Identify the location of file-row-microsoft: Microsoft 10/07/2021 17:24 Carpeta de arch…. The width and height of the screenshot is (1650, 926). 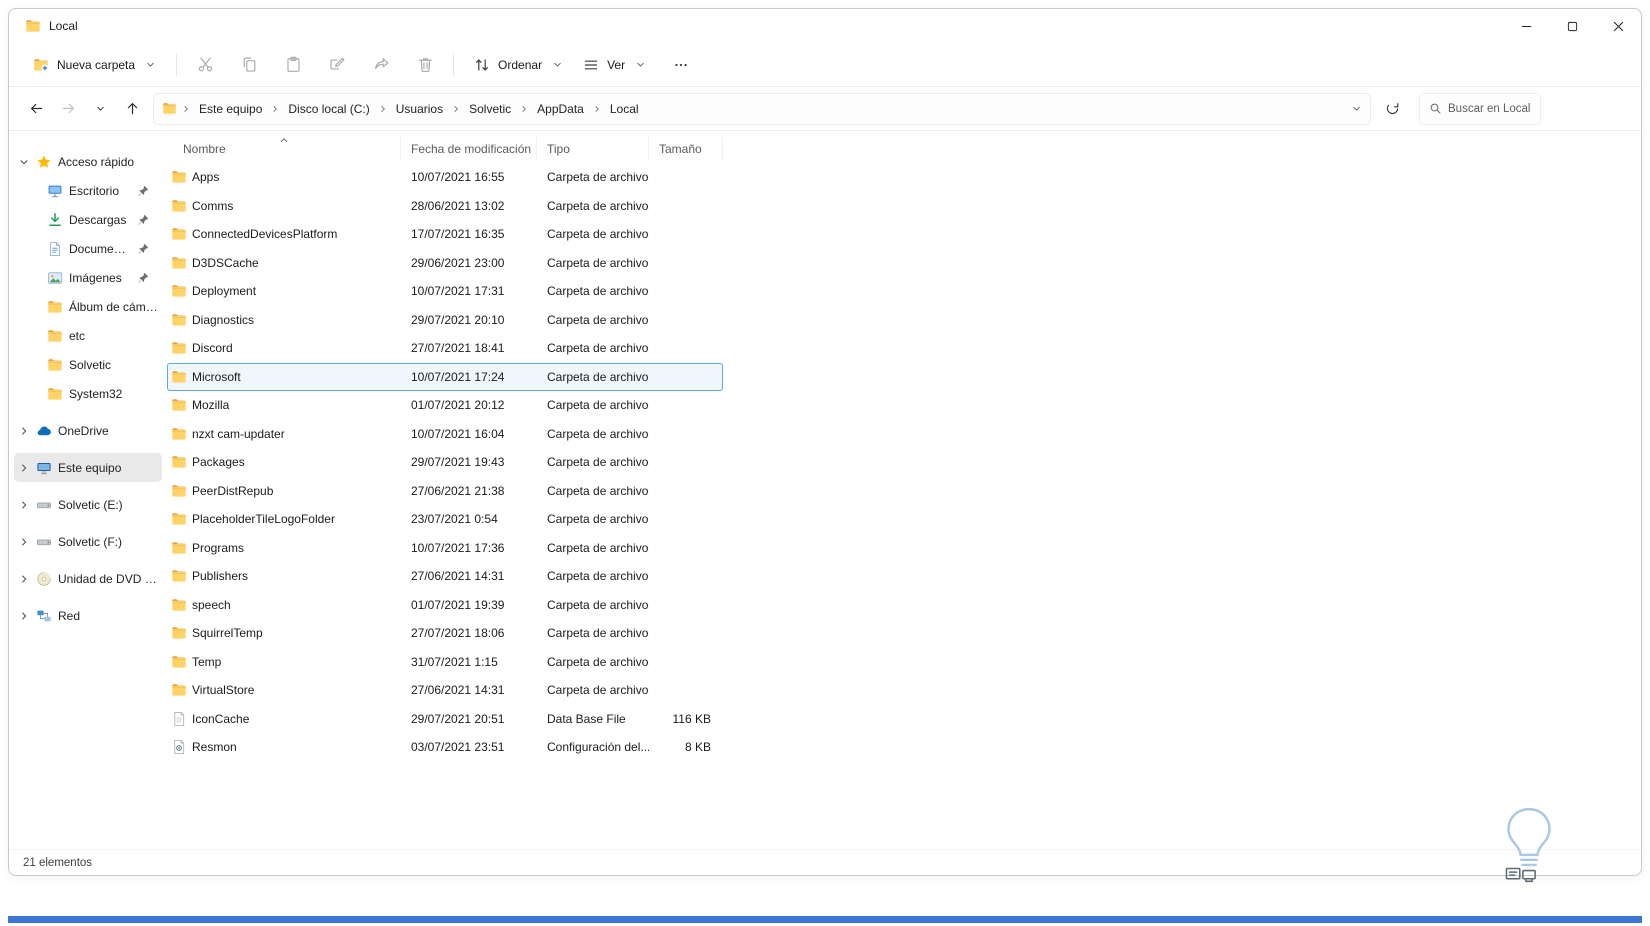
(445, 376).